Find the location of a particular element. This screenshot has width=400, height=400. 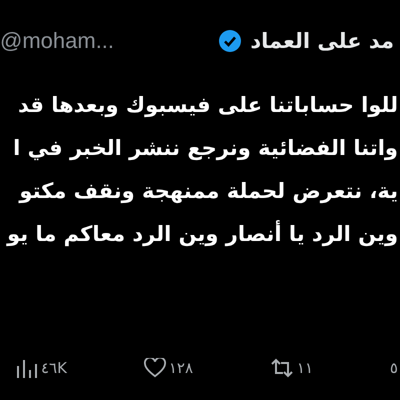

likes-count: ١٢٨ is located at coordinates (181, 368).